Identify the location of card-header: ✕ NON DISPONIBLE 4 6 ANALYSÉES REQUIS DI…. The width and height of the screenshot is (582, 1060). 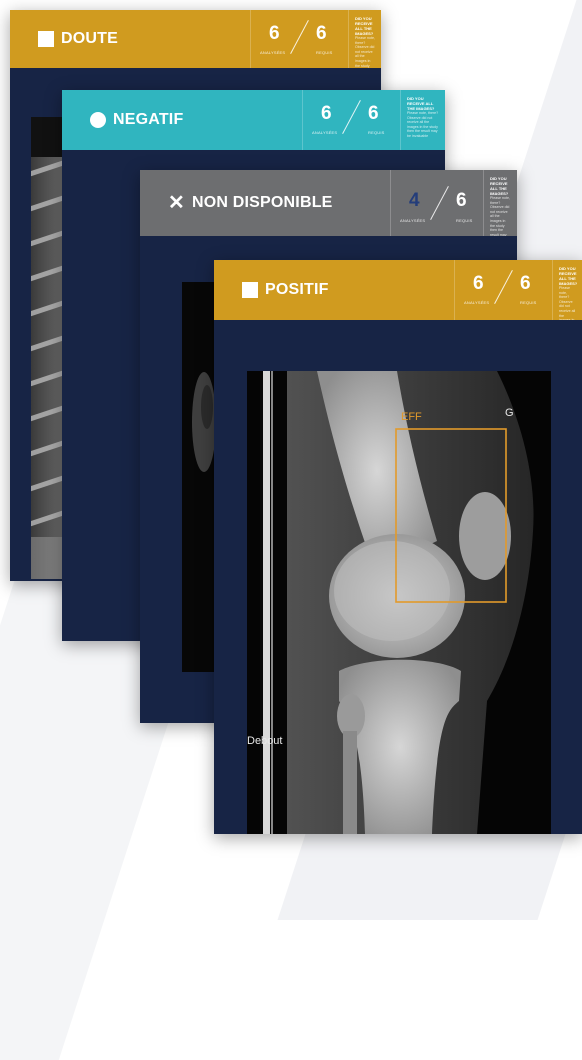
(328, 203).